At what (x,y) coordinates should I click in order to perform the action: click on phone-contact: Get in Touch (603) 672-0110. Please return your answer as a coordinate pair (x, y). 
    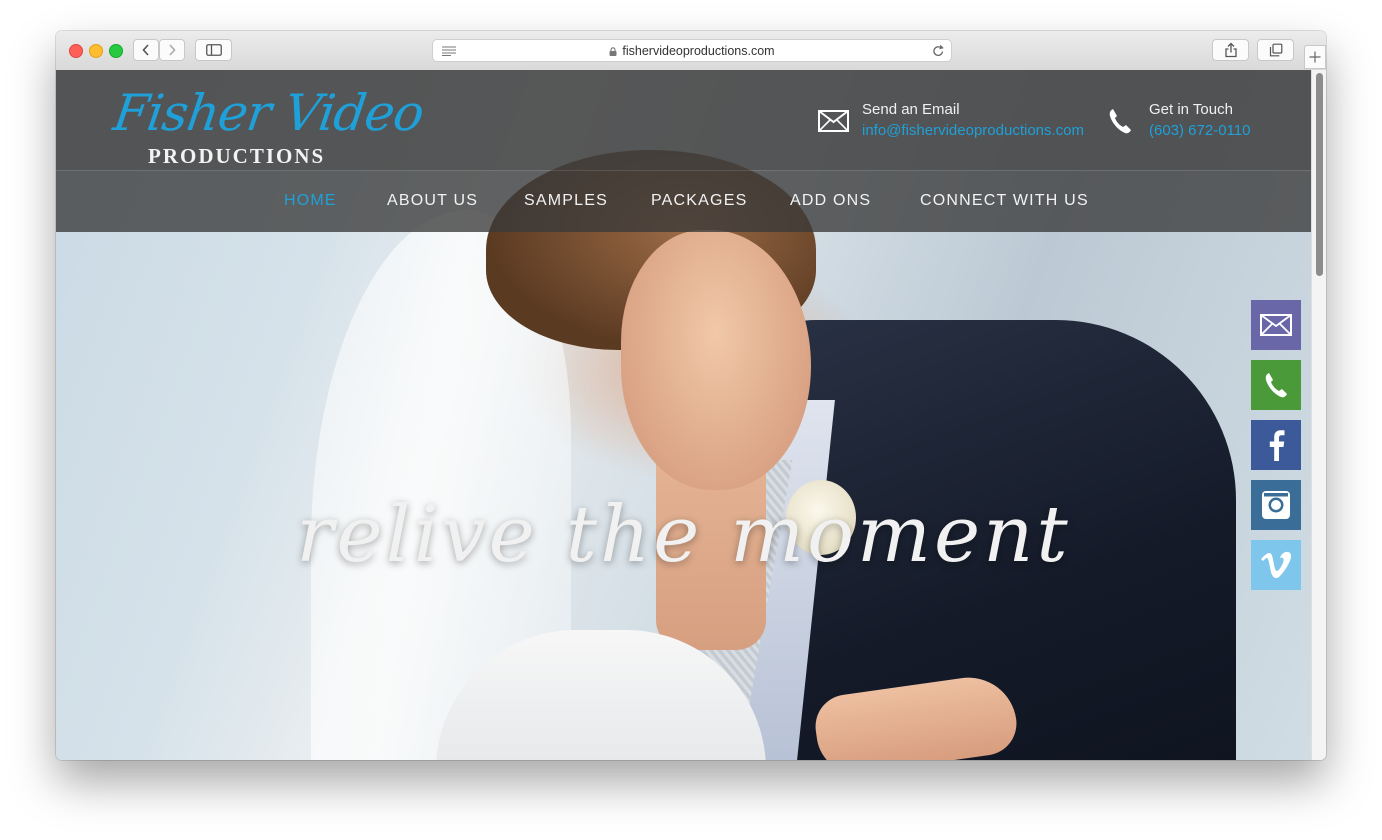
    Looking at the image, I should click on (1199, 121).